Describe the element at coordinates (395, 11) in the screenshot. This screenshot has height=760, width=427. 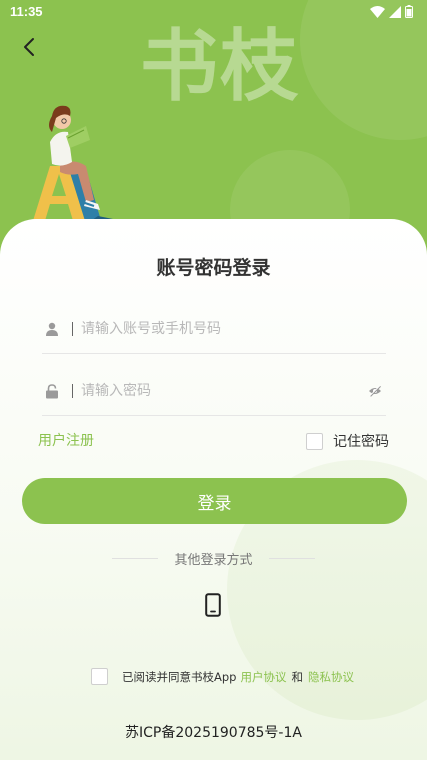
I see `signal-icon` at that location.